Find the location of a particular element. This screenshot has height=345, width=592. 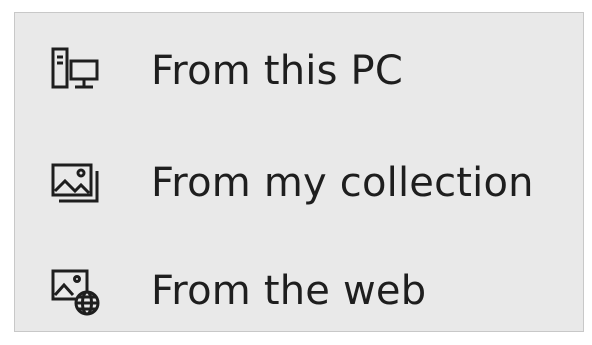

web-image-icon is located at coordinates (75, 291).